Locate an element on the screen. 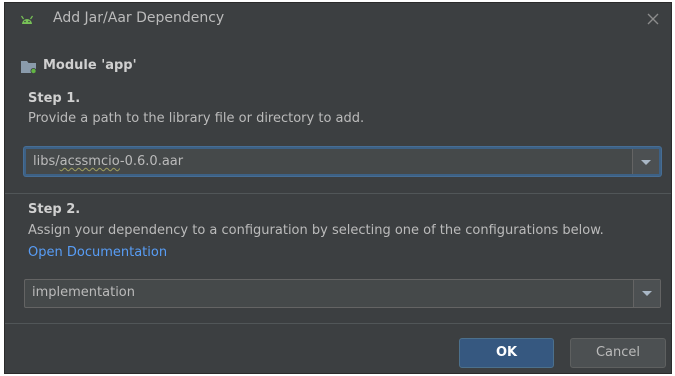 The height and width of the screenshot is (376, 675). open-documentation-link: Open Documentation is located at coordinates (97, 252).